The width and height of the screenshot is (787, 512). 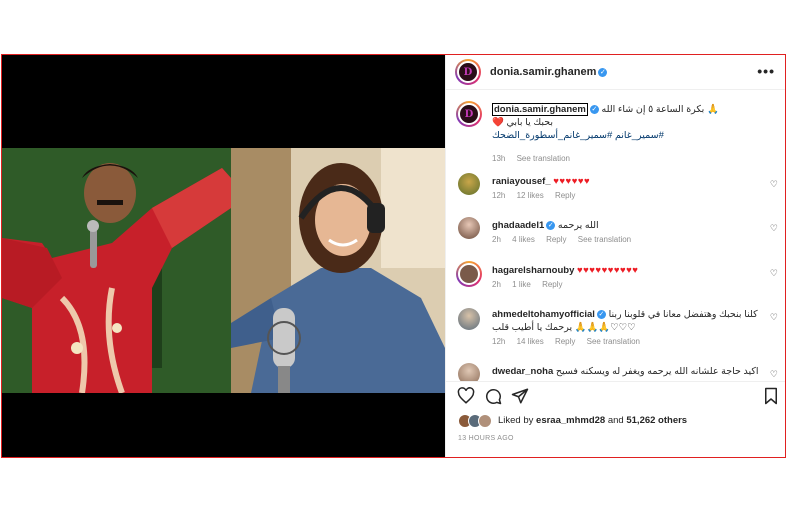 What do you see at coordinates (615, 191) in the screenshot?
I see `comment-row: raniayousef_ ♥♥♥♥♥♥ 12h 12 likes Reply ♡` at bounding box center [615, 191].